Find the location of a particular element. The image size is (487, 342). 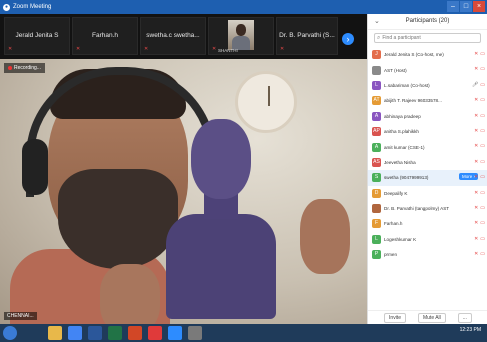

participant-row: AS Jeevetha Nisha ✕ ▭ is located at coordinates (427, 162).